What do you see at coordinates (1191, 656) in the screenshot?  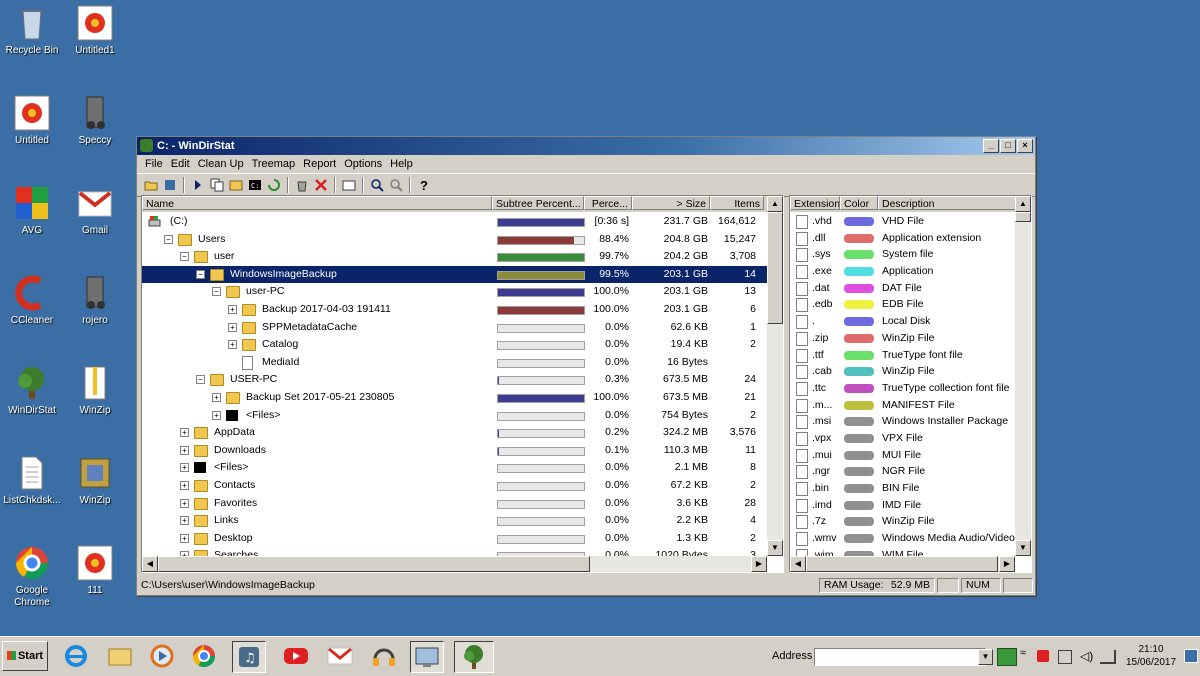 I see `show-desktop-icon` at bounding box center [1191, 656].